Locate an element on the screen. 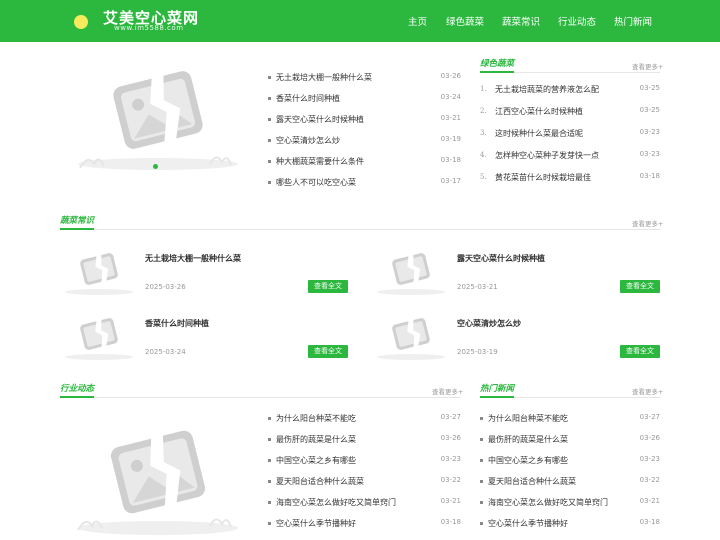 The height and width of the screenshot is (540, 720). list-item: 空心菜清炒怎么炒 03-19 is located at coordinates (364, 142).